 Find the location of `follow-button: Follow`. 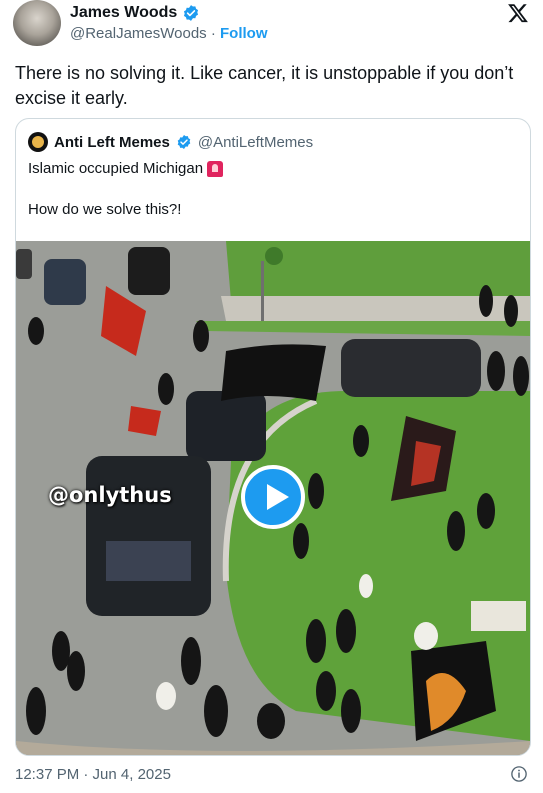

follow-button: Follow is located at coordinates (244, 33).